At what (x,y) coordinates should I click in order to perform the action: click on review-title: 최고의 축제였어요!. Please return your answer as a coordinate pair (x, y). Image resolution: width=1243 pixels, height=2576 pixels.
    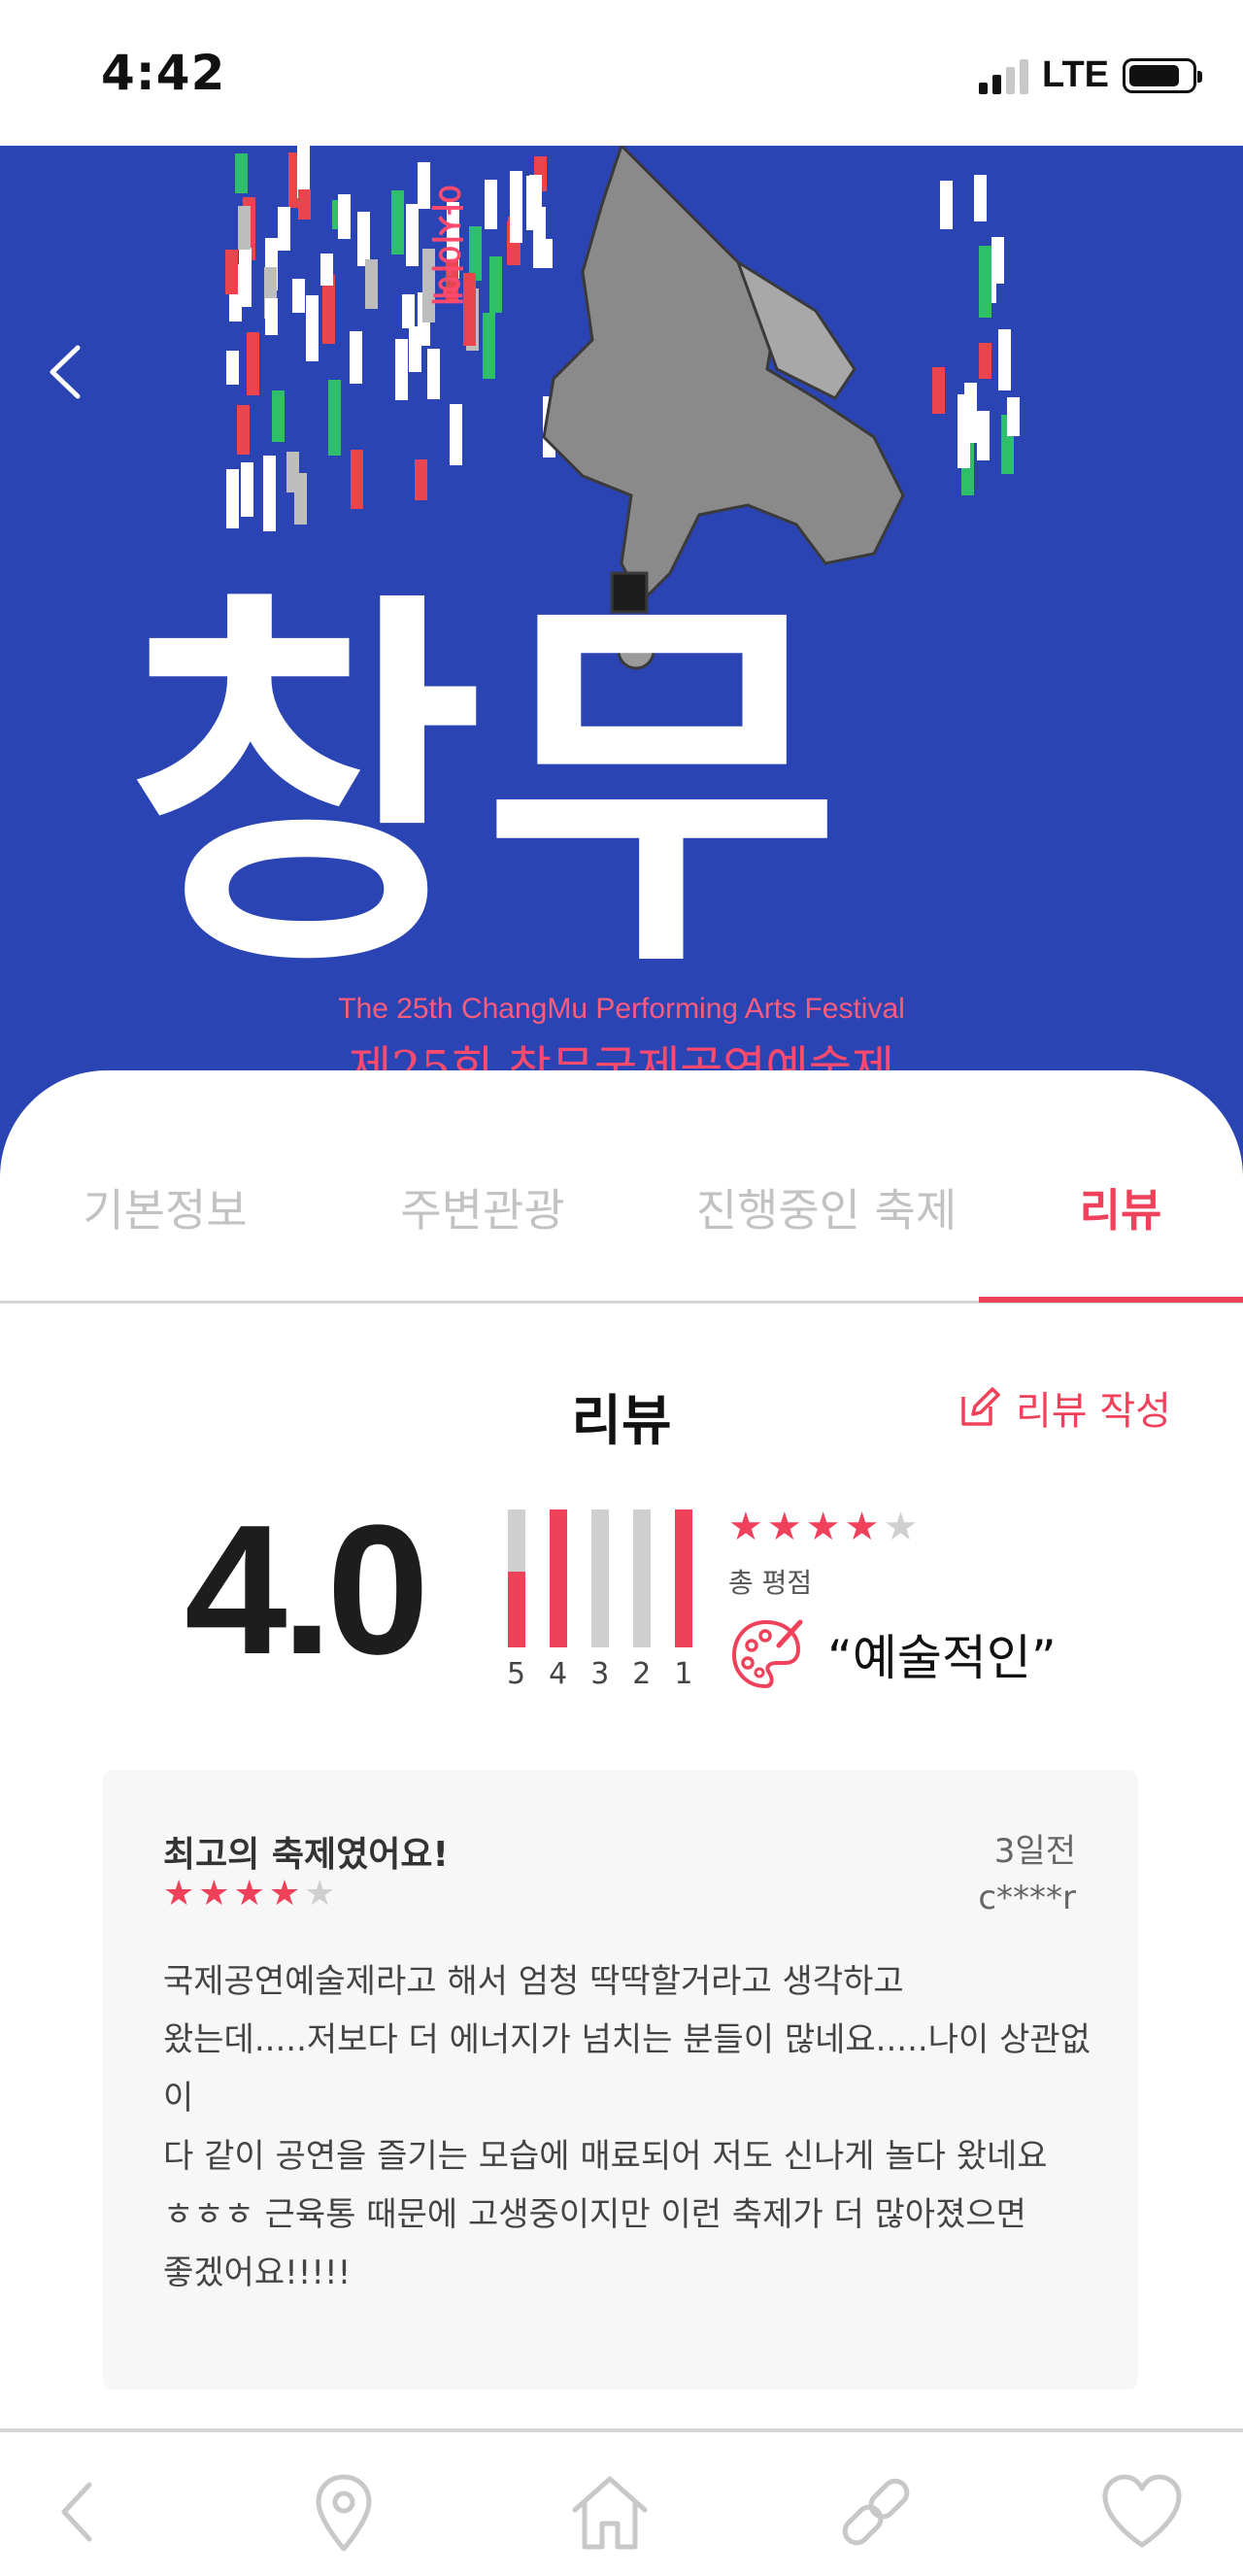
    Looking at the image, I should click on (306, 1855).